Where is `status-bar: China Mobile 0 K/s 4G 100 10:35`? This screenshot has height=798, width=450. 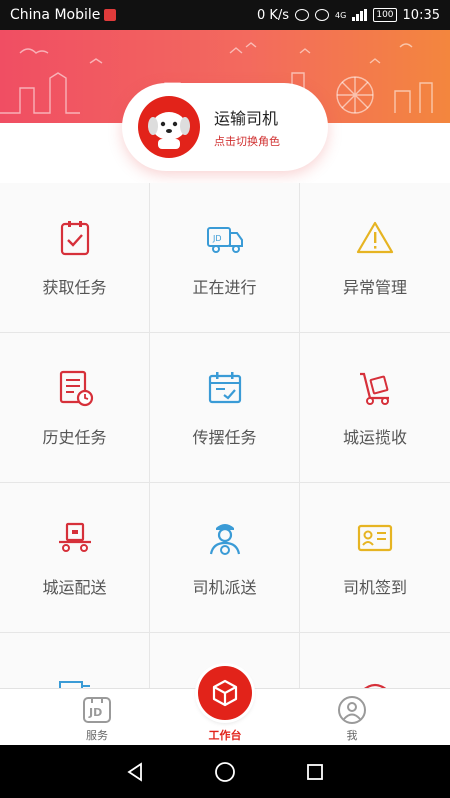 status-bar: China Mobile 0 K/s 4G 100 10:35 is located at coordinates (225, 15).